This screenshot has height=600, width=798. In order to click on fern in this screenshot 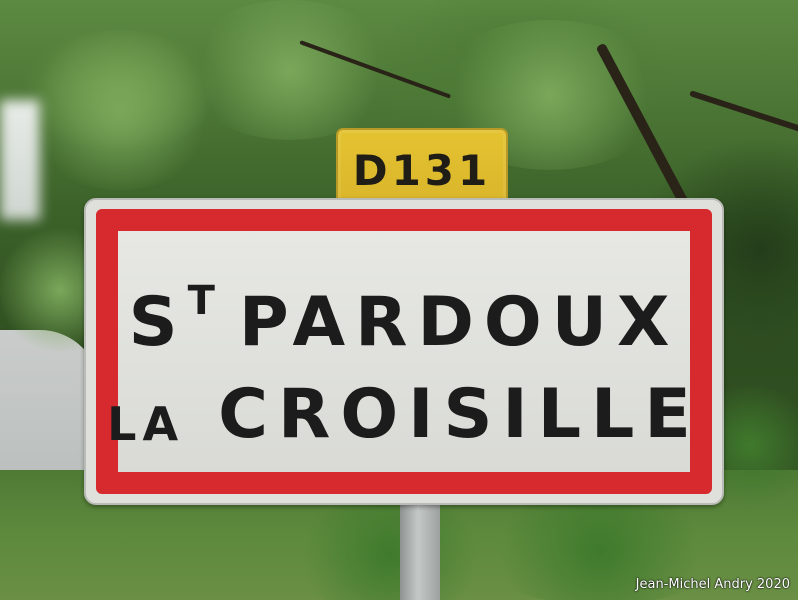, I will do `click(390, 550)`.